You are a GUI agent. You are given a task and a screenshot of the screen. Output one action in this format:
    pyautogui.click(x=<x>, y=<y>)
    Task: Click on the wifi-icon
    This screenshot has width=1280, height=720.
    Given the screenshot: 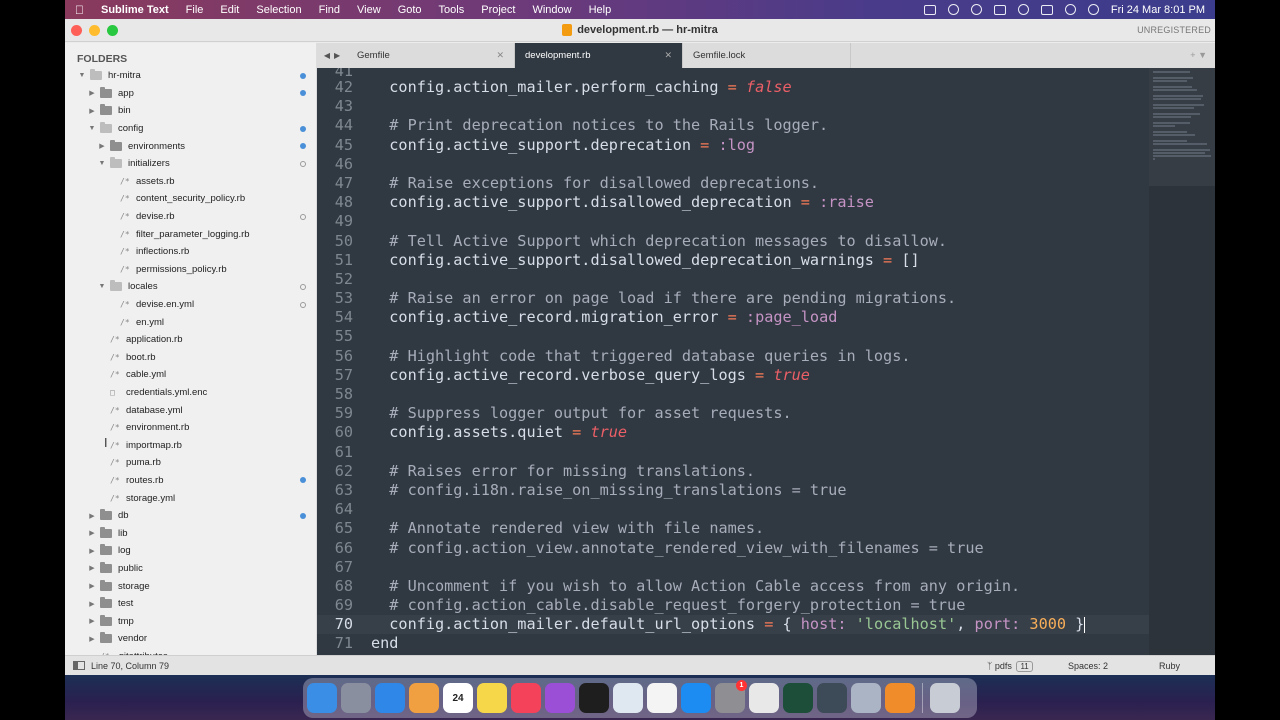 What is the action you would take?
    pyautogui.click(x=1023, y=9)
    